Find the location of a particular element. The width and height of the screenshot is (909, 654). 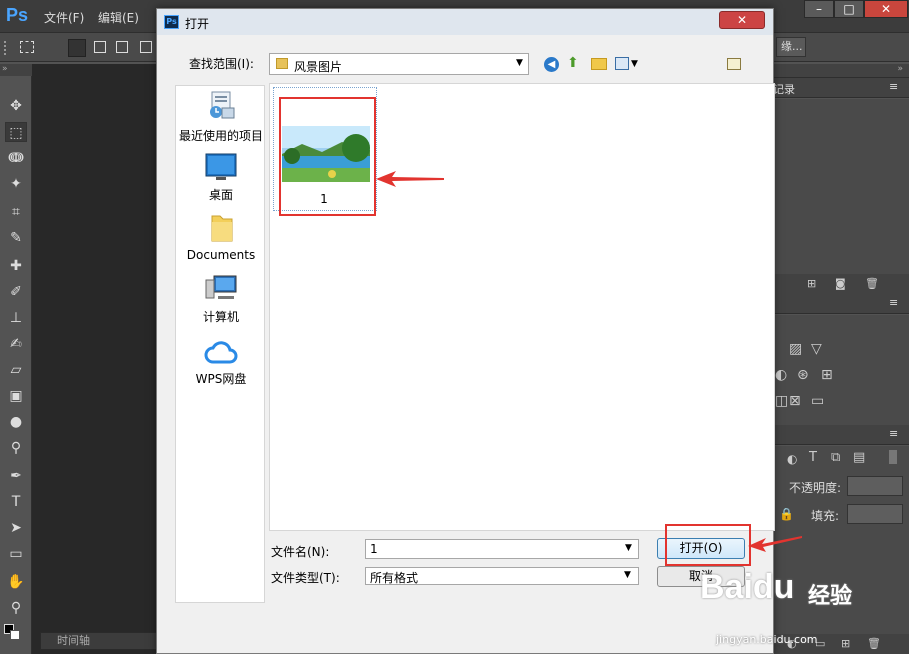

dialog-titlebar: Ps 打开 ✕ is located at coordinates (465, 22).